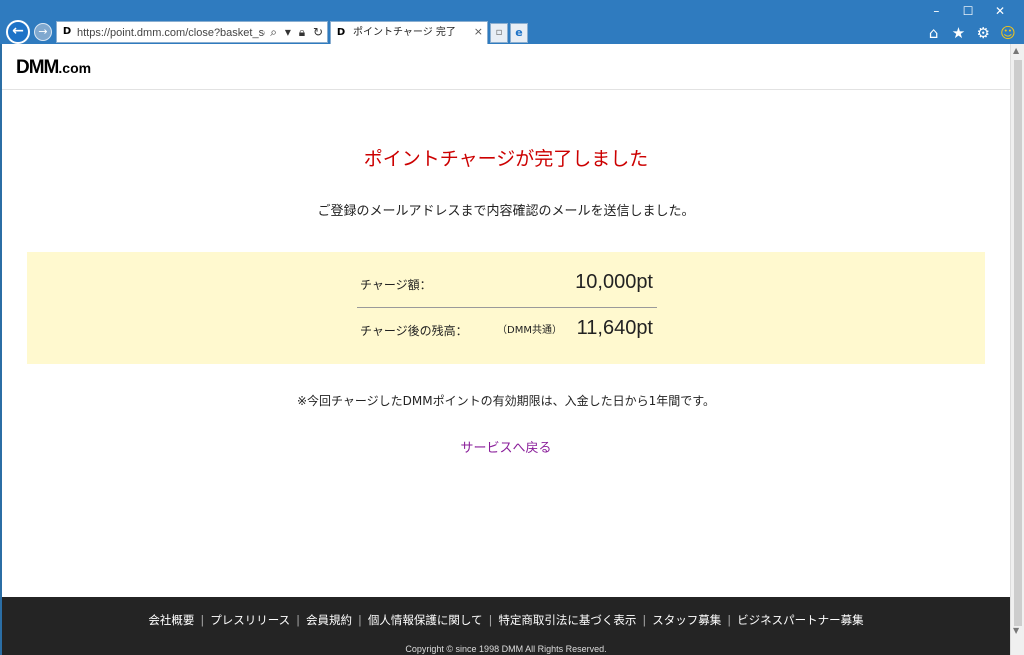 The width and height of the screenshot is (1024, 655). I want to click on lock-icon: 🔒︎, so click(302, 32).